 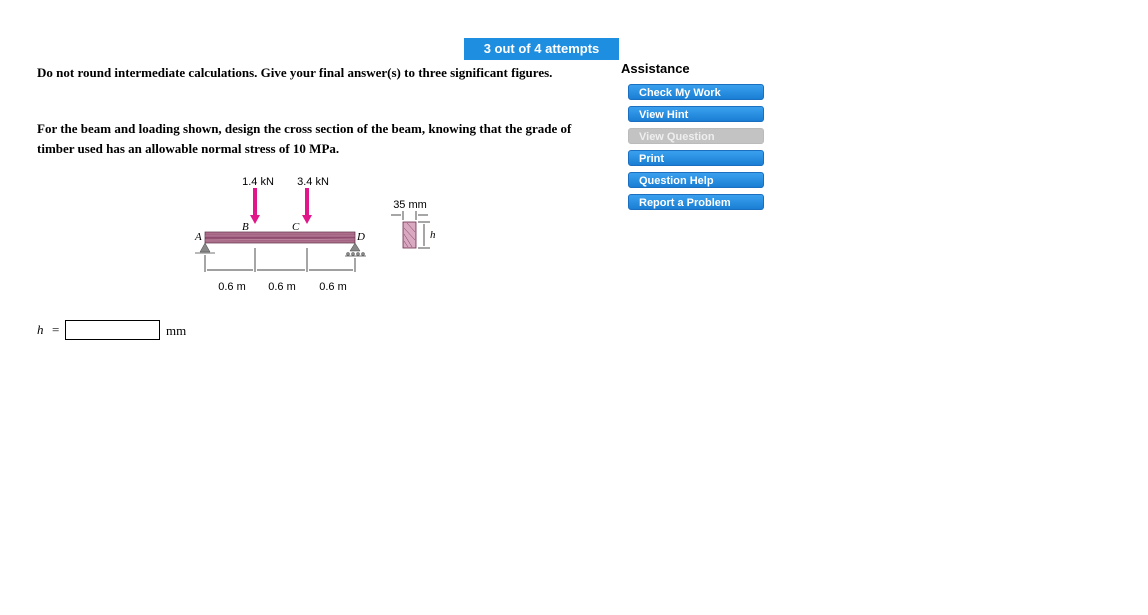 What do you see at coordinates (255, 206) in the screenshot?
I see `load-arrow-b` at bounding box center [255, 206].